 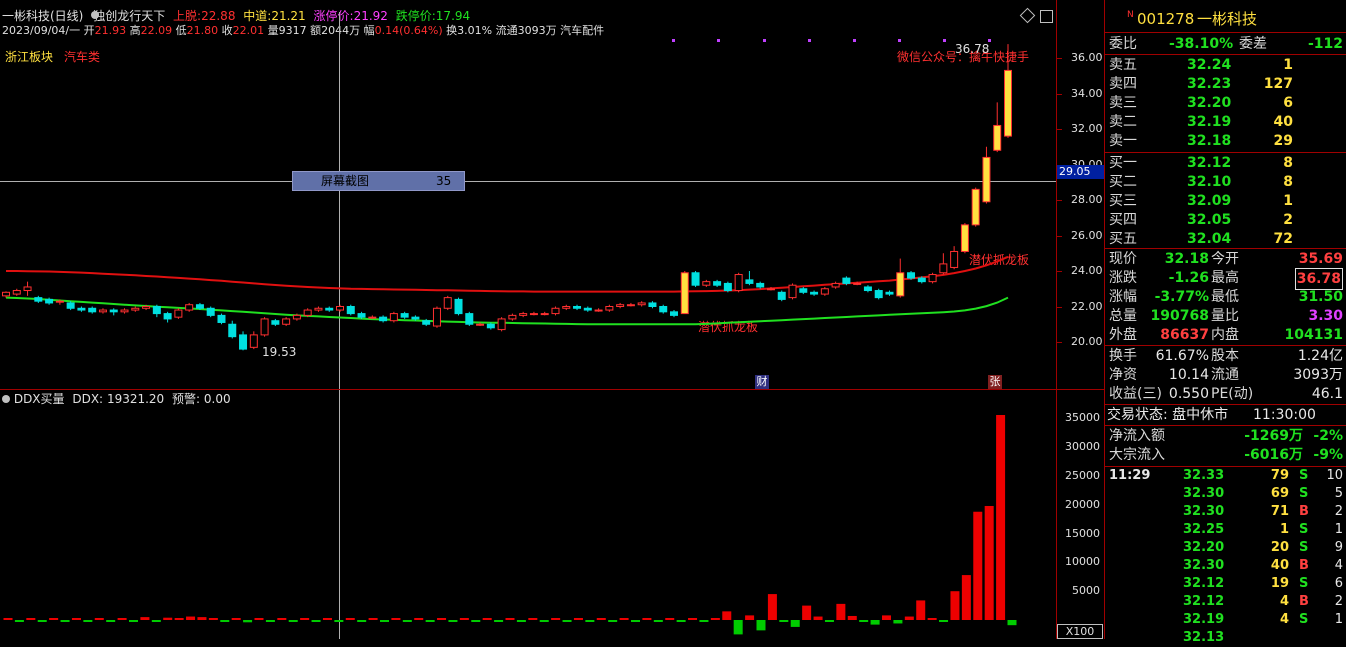 I want to click on tick-price: 32.13, so click(x=1204, y=637).